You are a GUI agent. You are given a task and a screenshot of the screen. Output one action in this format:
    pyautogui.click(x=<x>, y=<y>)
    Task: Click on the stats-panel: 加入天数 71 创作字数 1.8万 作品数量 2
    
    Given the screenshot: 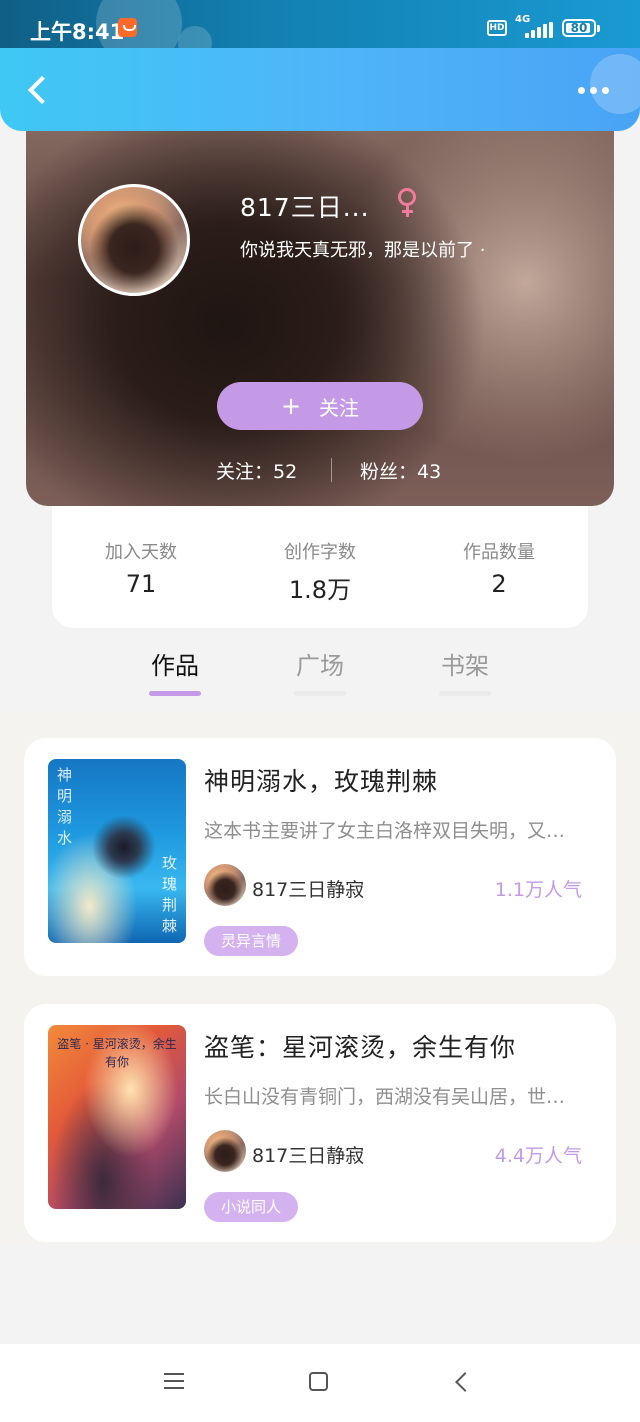 What is the action you would take?
    pyautogui.click(x=320, y=567)
    